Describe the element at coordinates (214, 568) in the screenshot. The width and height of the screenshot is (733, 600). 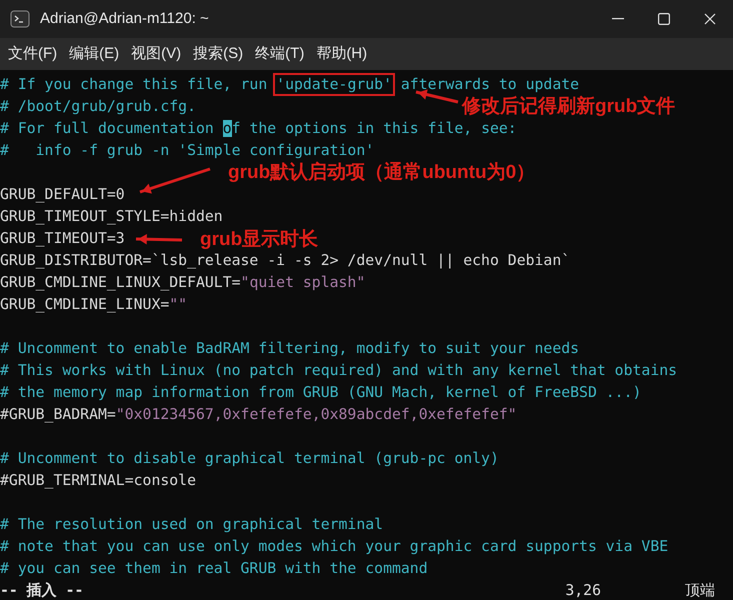
I see `code-text: # you can see them in real GRUB with the command` at that location.